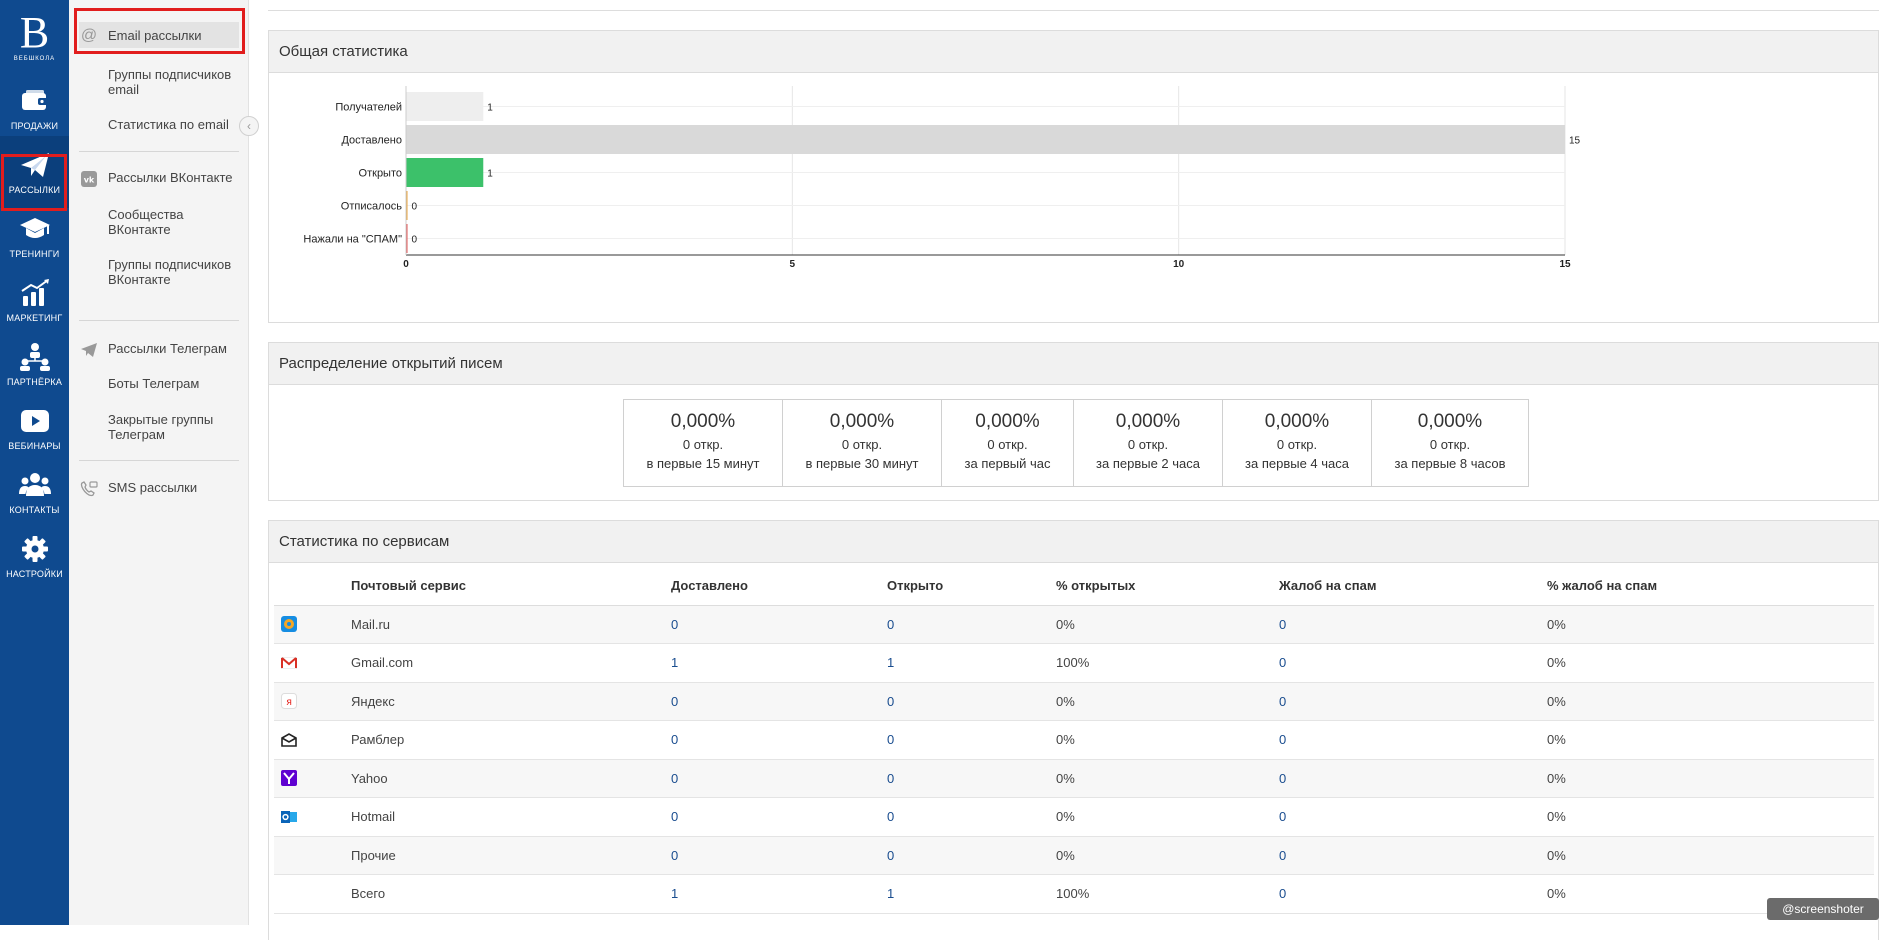  Describe the element at coordinates (415, 207) in the screenshot. I see `chart-value-label: 0` at that location.